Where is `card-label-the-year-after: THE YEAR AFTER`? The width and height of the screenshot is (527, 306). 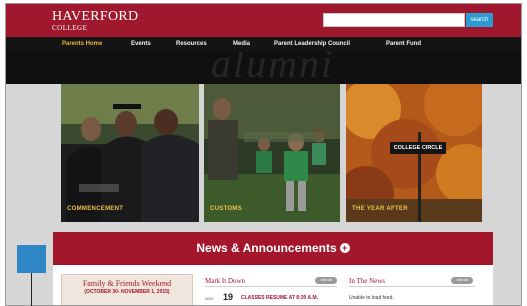
card-label-the-year-after: THE YEAR AFTER is located at coordinates (380, 209).